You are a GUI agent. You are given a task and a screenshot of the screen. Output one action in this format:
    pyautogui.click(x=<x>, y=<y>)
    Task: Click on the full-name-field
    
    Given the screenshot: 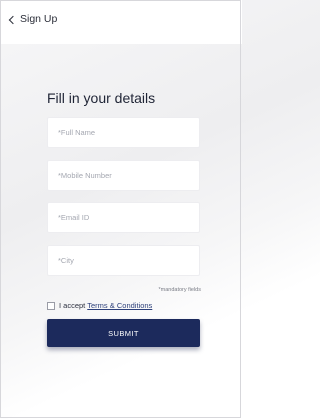 What is the action you would take?
    pyautogui.click(x=123, y=132)
    